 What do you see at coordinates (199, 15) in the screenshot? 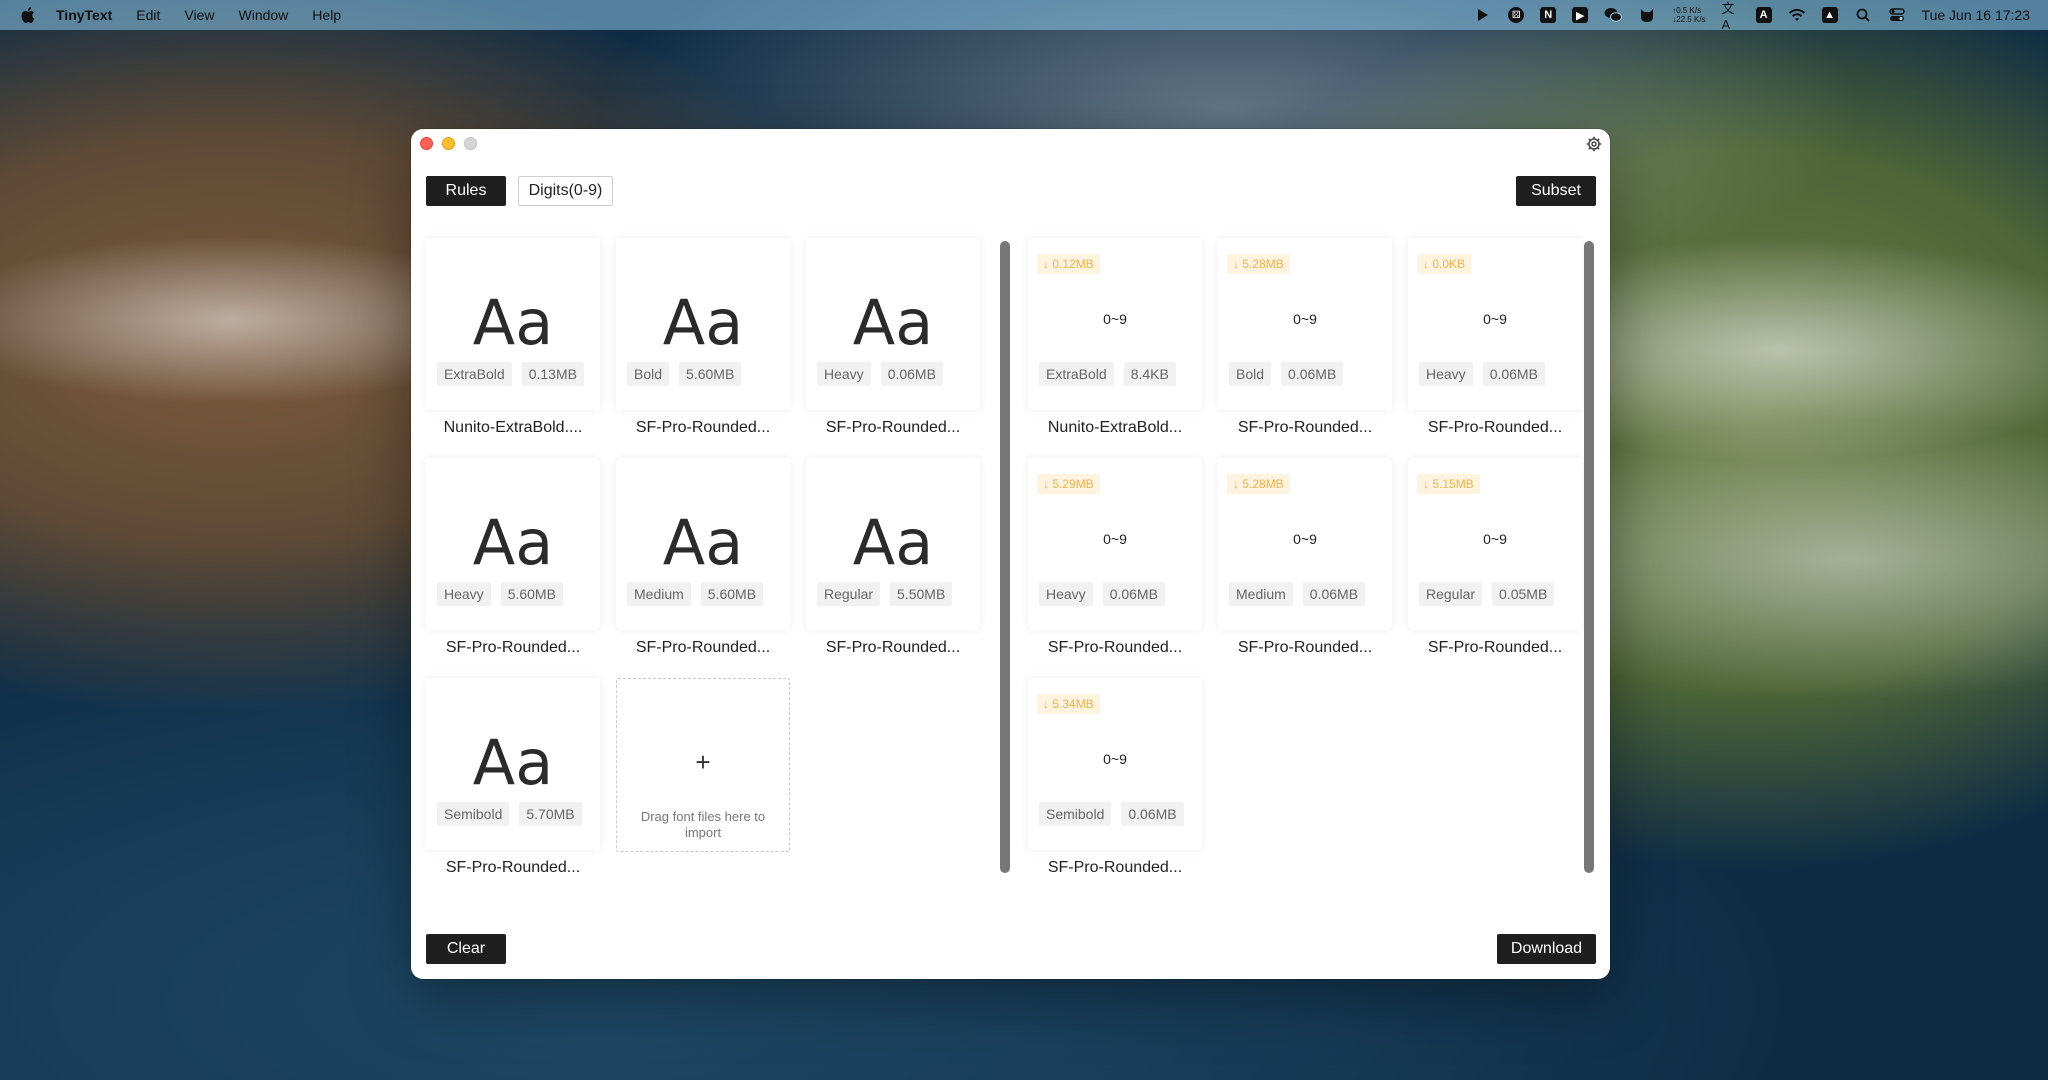
I see `menu-view: View` at bounding box center [199, 15].